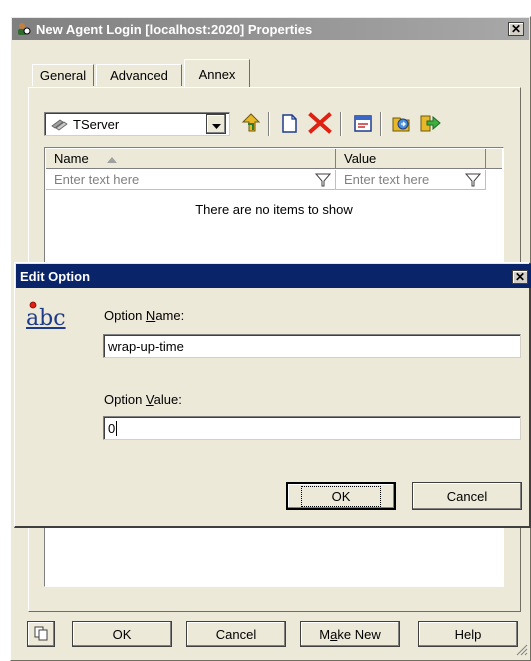 This screenshot has height=661, width=531. Describe the element at coordinates (71, 158) in the screenshot. I see `column-header-name-label: Name` at that location.